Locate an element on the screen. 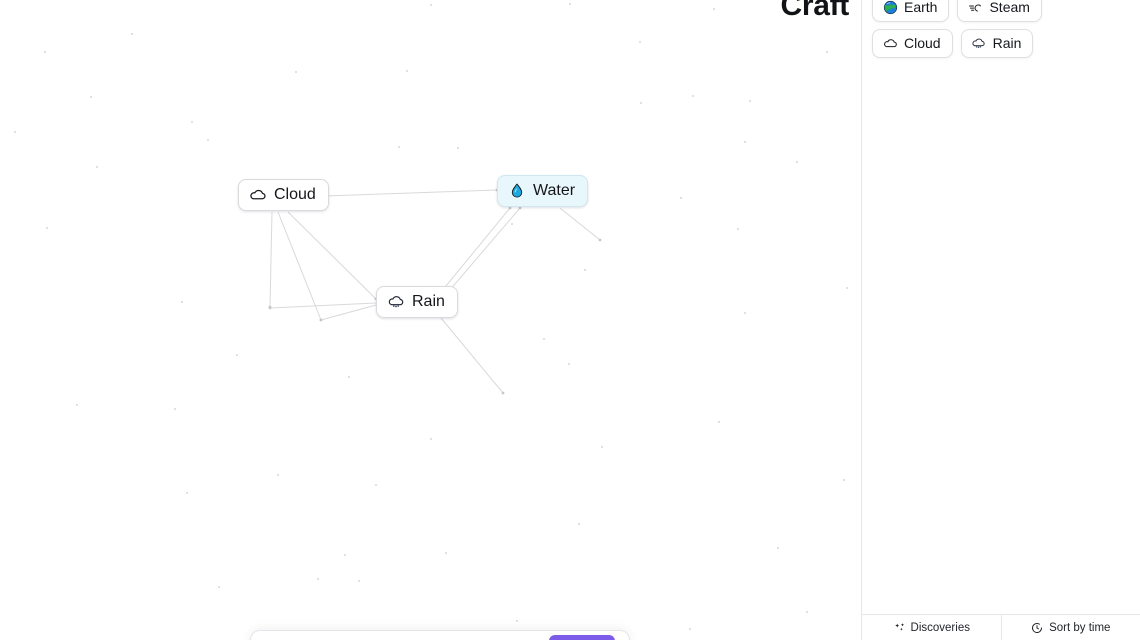  canvas-node-label: Rain is located at coordinates (428, 301).